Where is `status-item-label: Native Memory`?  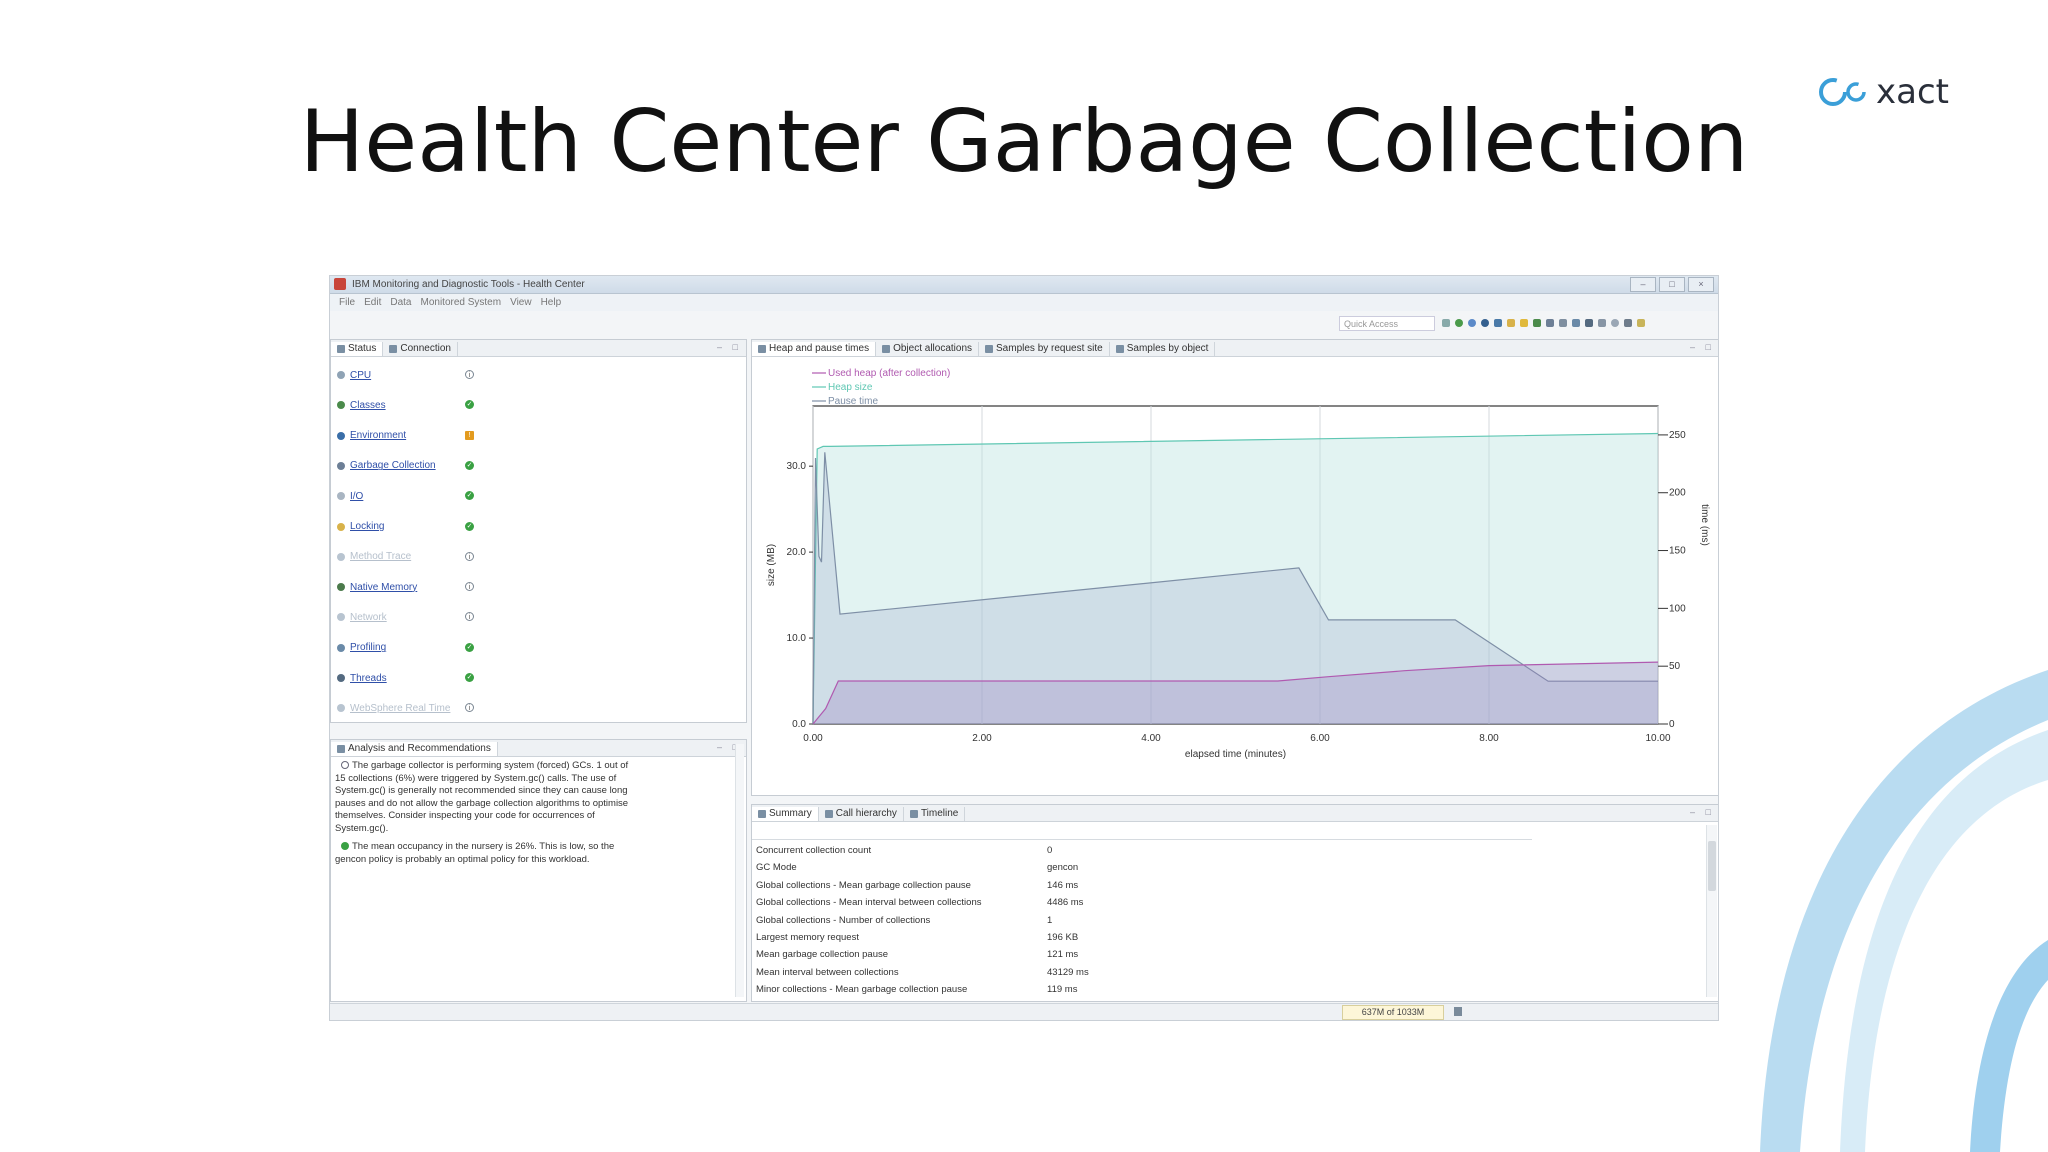 status-item-label: Native Memory is located at coordinates (383, 587).